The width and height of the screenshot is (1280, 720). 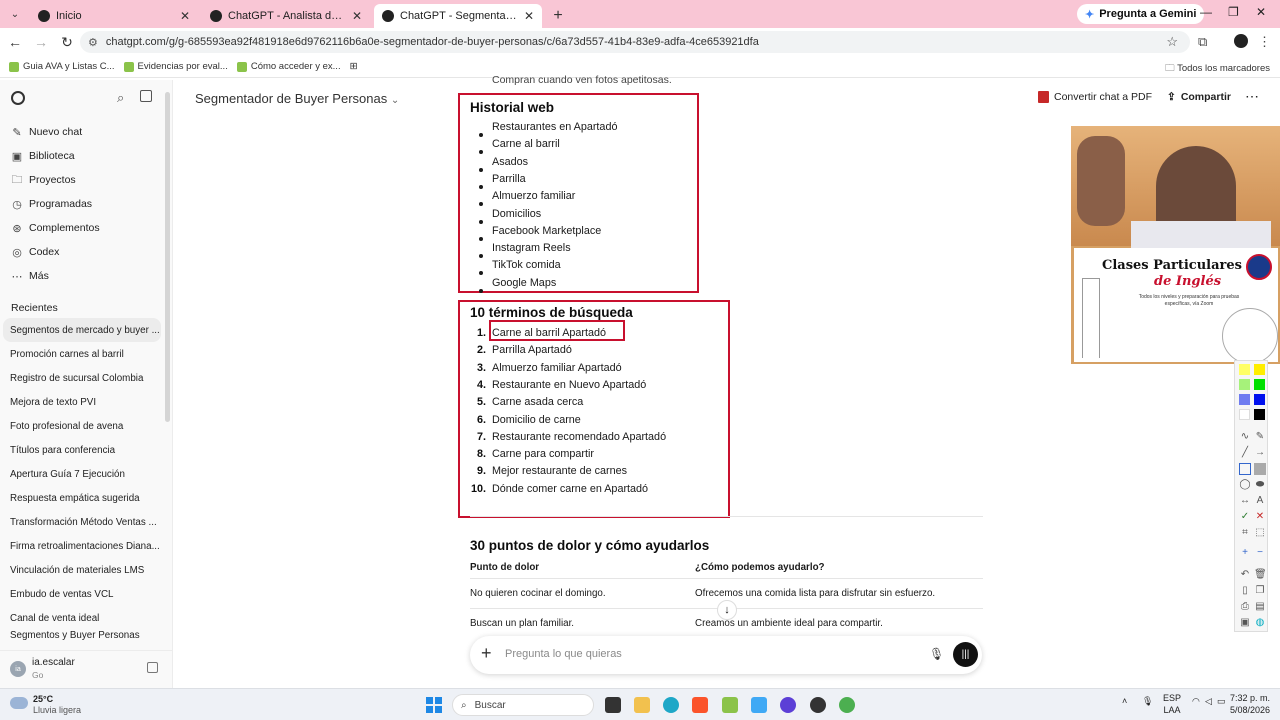 What do you see at coordinates (82, 450) in the screenshot?
I see `recent-chat-item: Títulos para conferencia` at bounding box center [82, 450].